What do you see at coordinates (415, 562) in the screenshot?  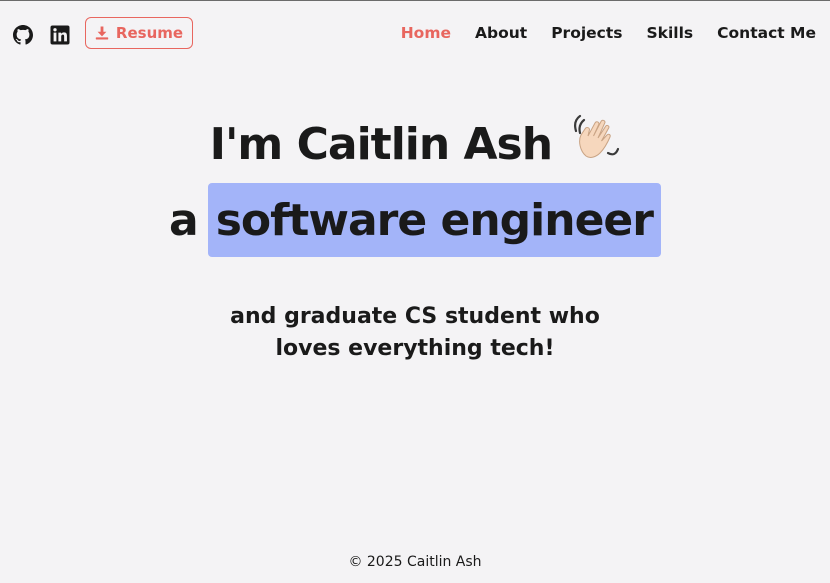 I see `footer-copyright: © 2025 Caitlin Ash` at bounding box center [415, 562].